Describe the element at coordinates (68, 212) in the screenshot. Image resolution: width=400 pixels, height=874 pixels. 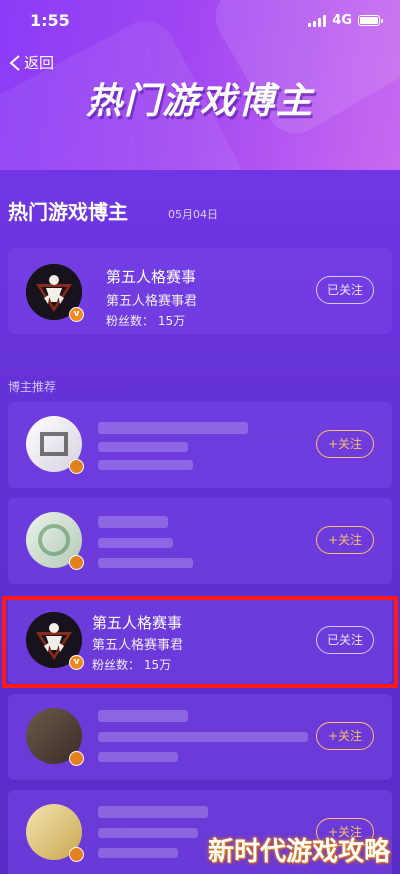
I see `section-title: 热门游戏博主` at that location.